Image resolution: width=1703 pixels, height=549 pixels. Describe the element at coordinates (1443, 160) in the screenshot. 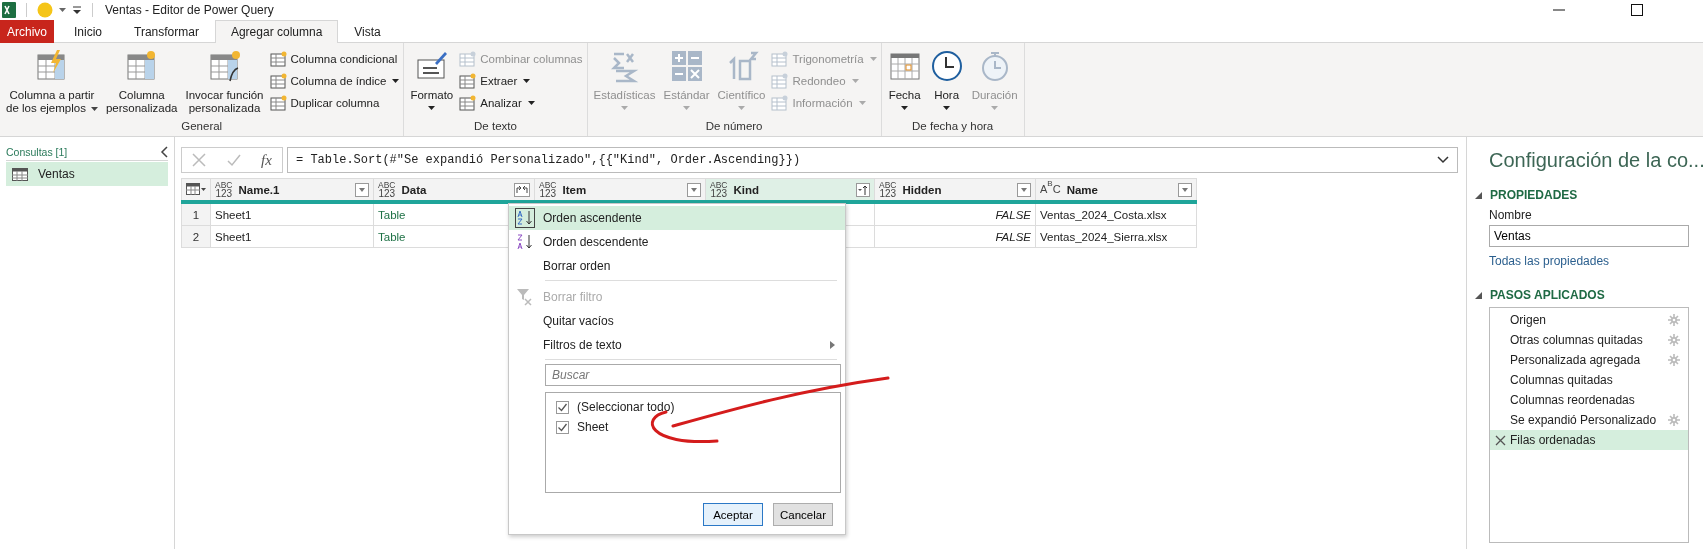

I see `expand-icon` at that location.